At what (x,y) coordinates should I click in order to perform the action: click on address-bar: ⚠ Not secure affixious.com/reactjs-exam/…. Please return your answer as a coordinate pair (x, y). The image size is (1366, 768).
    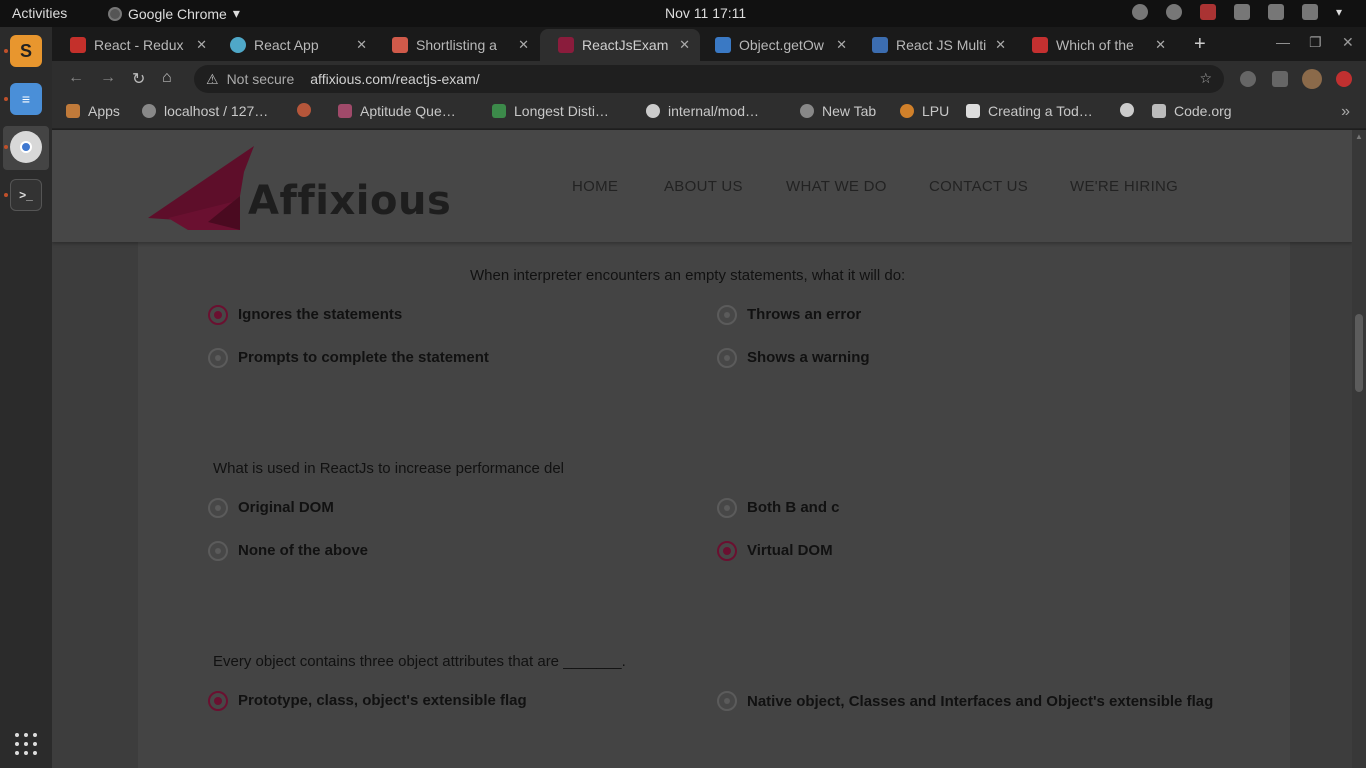
    Looking at the image, I should click on (709, 79).